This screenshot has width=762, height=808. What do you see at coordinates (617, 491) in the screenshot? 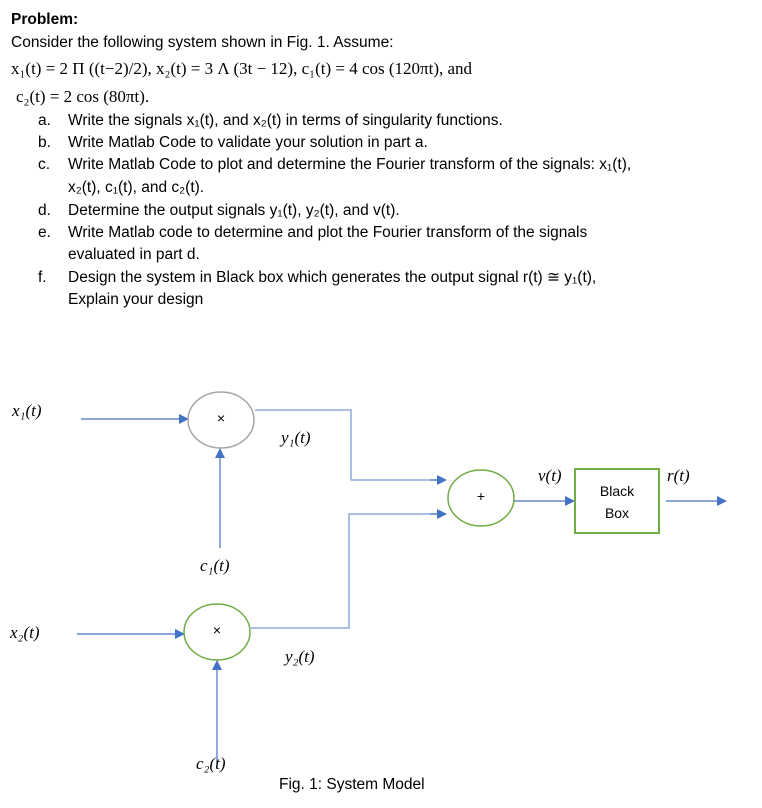
I see `black-box-line-1: Black` at bounding box center [617, 491].